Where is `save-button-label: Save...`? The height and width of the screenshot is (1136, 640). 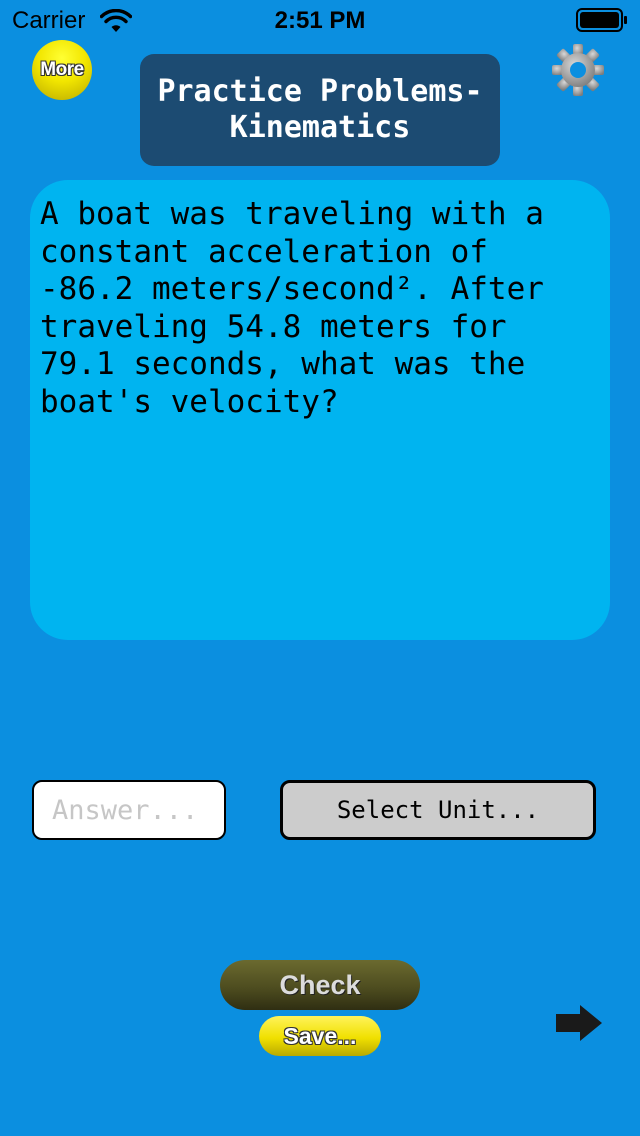 save-button-label: Save... is located at coordinates (320, 1035).